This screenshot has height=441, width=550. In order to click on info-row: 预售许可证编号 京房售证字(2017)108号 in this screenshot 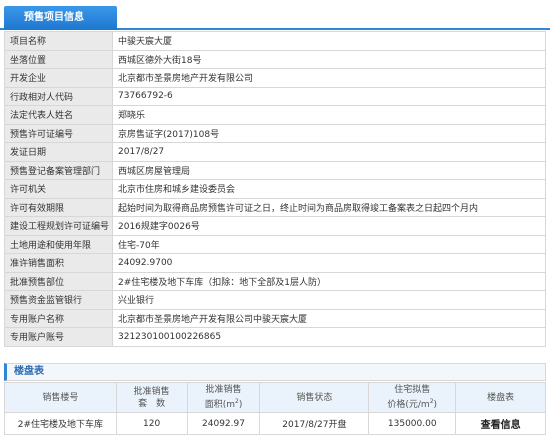, I will do `click(275, 133)`.